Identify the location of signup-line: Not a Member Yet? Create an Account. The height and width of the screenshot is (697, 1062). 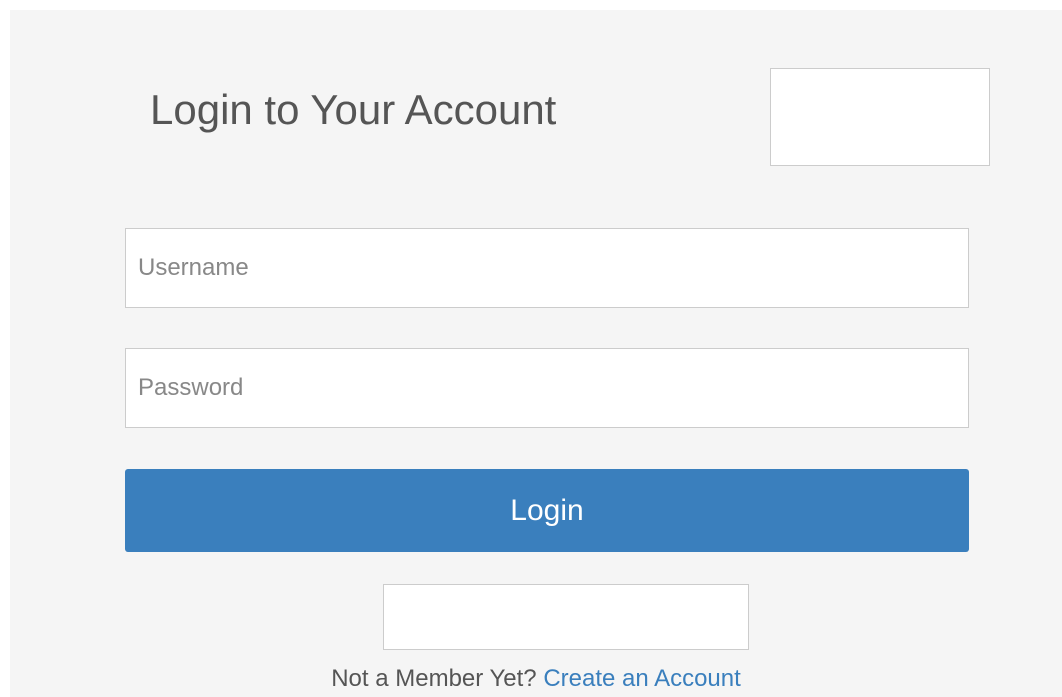
(536, 679).